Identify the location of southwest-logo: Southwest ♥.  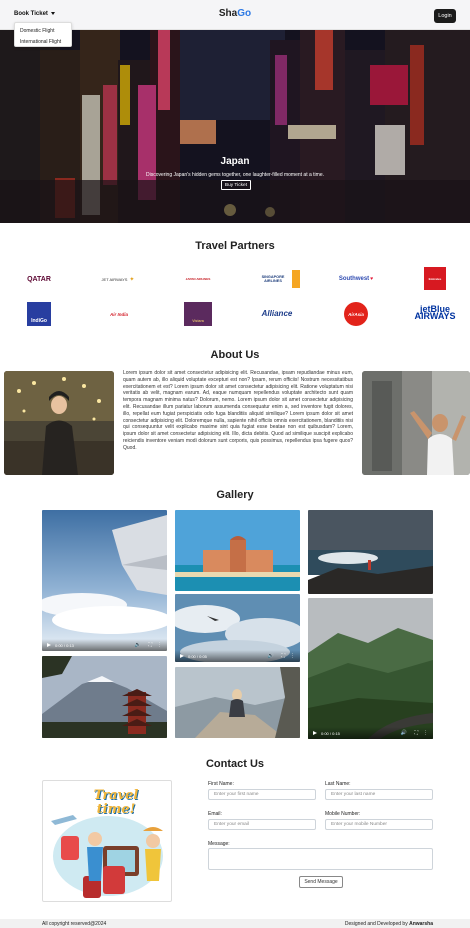
(356, 279).